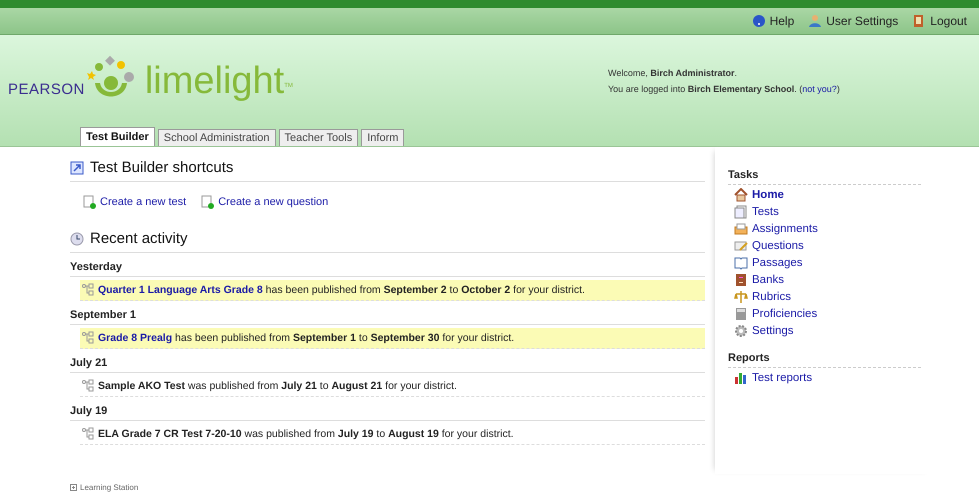 The height and width of the screenshot is (500, 979). Describe the element at coordinates (387, 361) in the screenshot. I see `date-heading: July 21` at that location.